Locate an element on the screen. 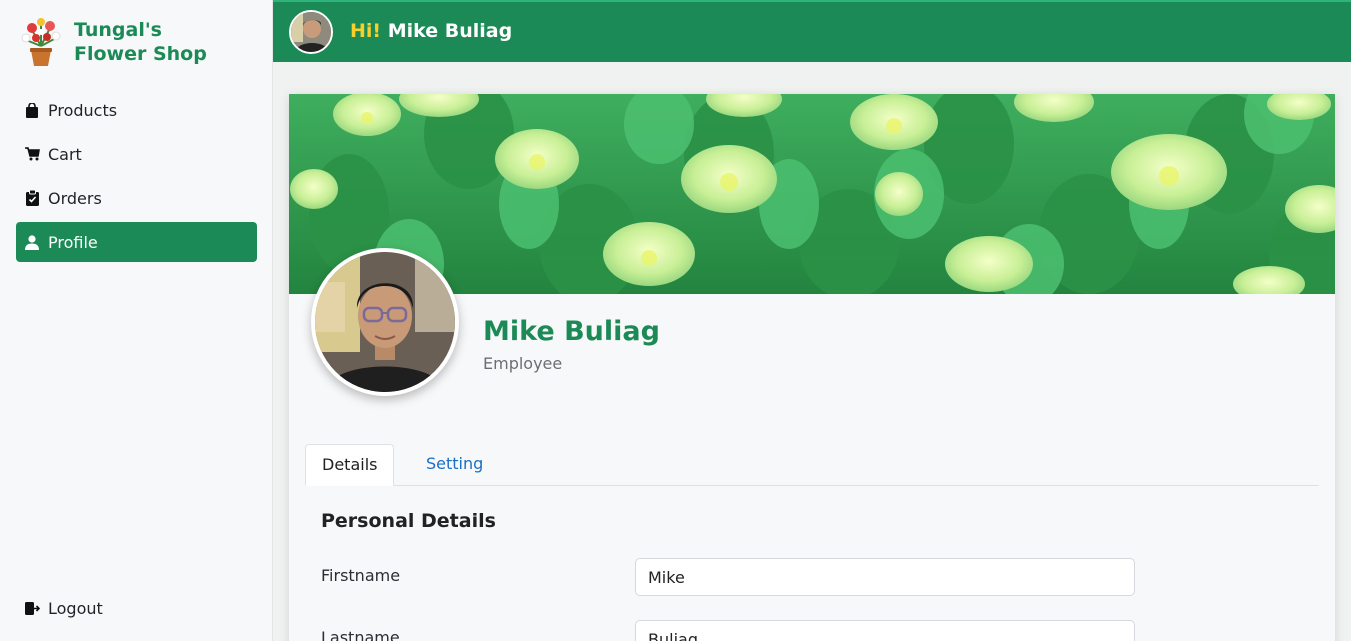  clipboard-icon is located at coordinates (32, 198).